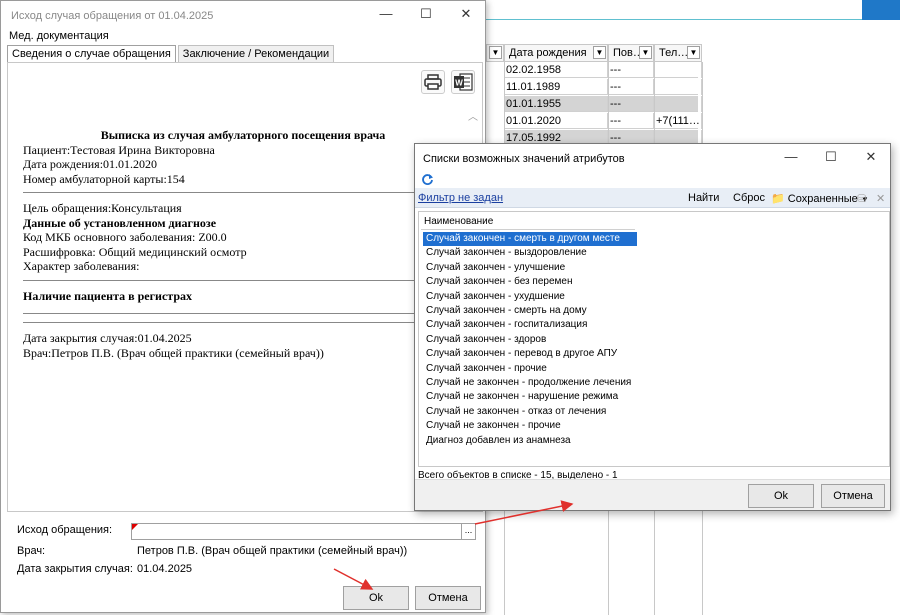 The width and height of the screenshot is (900, 615). I want to click on tab-case-info: Сведения о случае обращения, so click(91, 54).